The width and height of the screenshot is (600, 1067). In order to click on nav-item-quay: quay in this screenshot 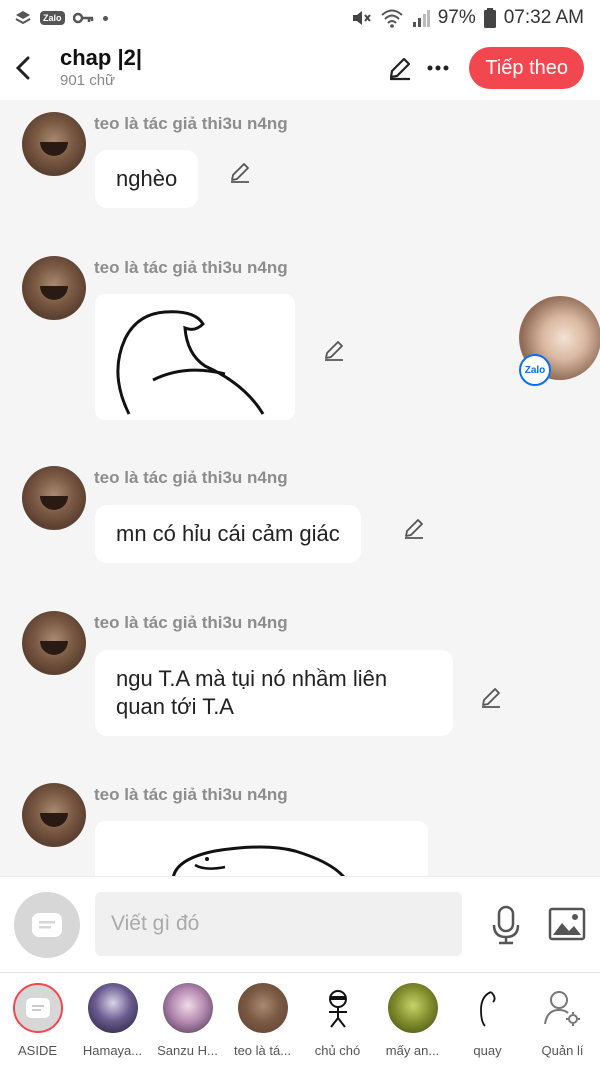, I will do `click(487, 1020)`.